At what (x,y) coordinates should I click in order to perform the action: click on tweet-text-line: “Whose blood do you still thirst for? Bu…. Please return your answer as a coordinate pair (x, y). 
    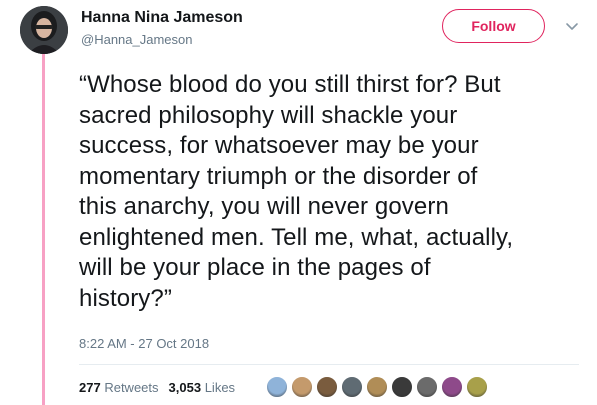
    Looking at the image, I should click on (290, 84).